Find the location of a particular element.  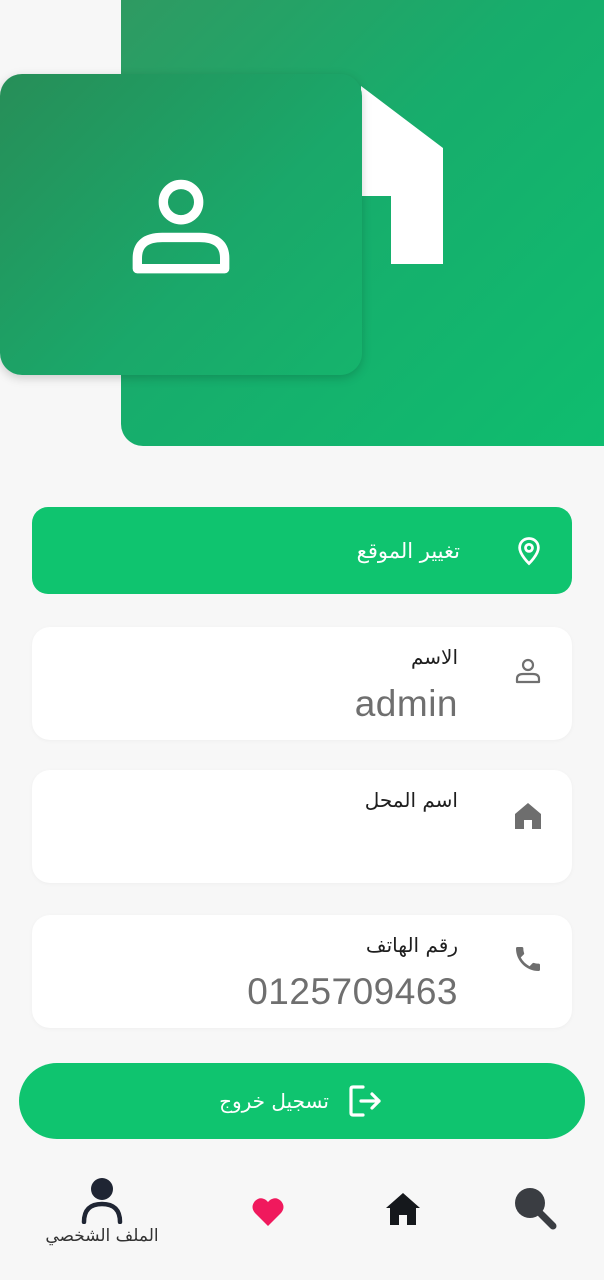

nav-profile-label: الملف الشخصي is located at coordinates (102, 1236).